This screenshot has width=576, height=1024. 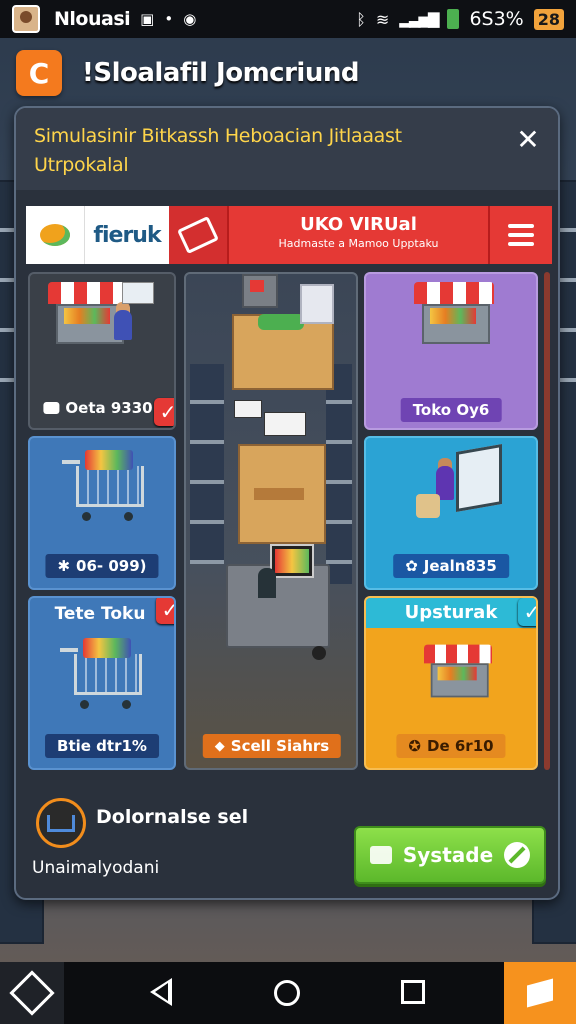 What do you see at coordinates (51, 408) in the screenshot?
I see `coin-icon` at bounding box center [51, 408].